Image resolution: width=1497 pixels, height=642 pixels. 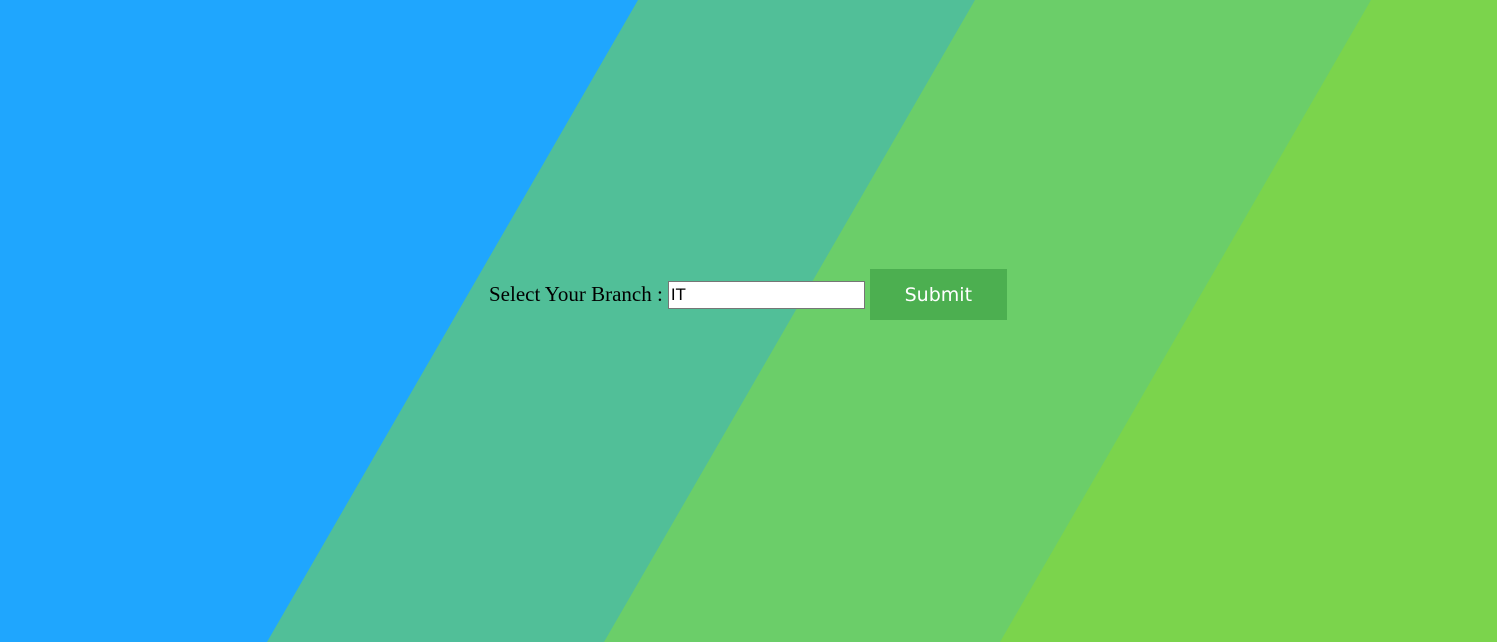 I want to click on branch-input, so click(x=766, y=294).